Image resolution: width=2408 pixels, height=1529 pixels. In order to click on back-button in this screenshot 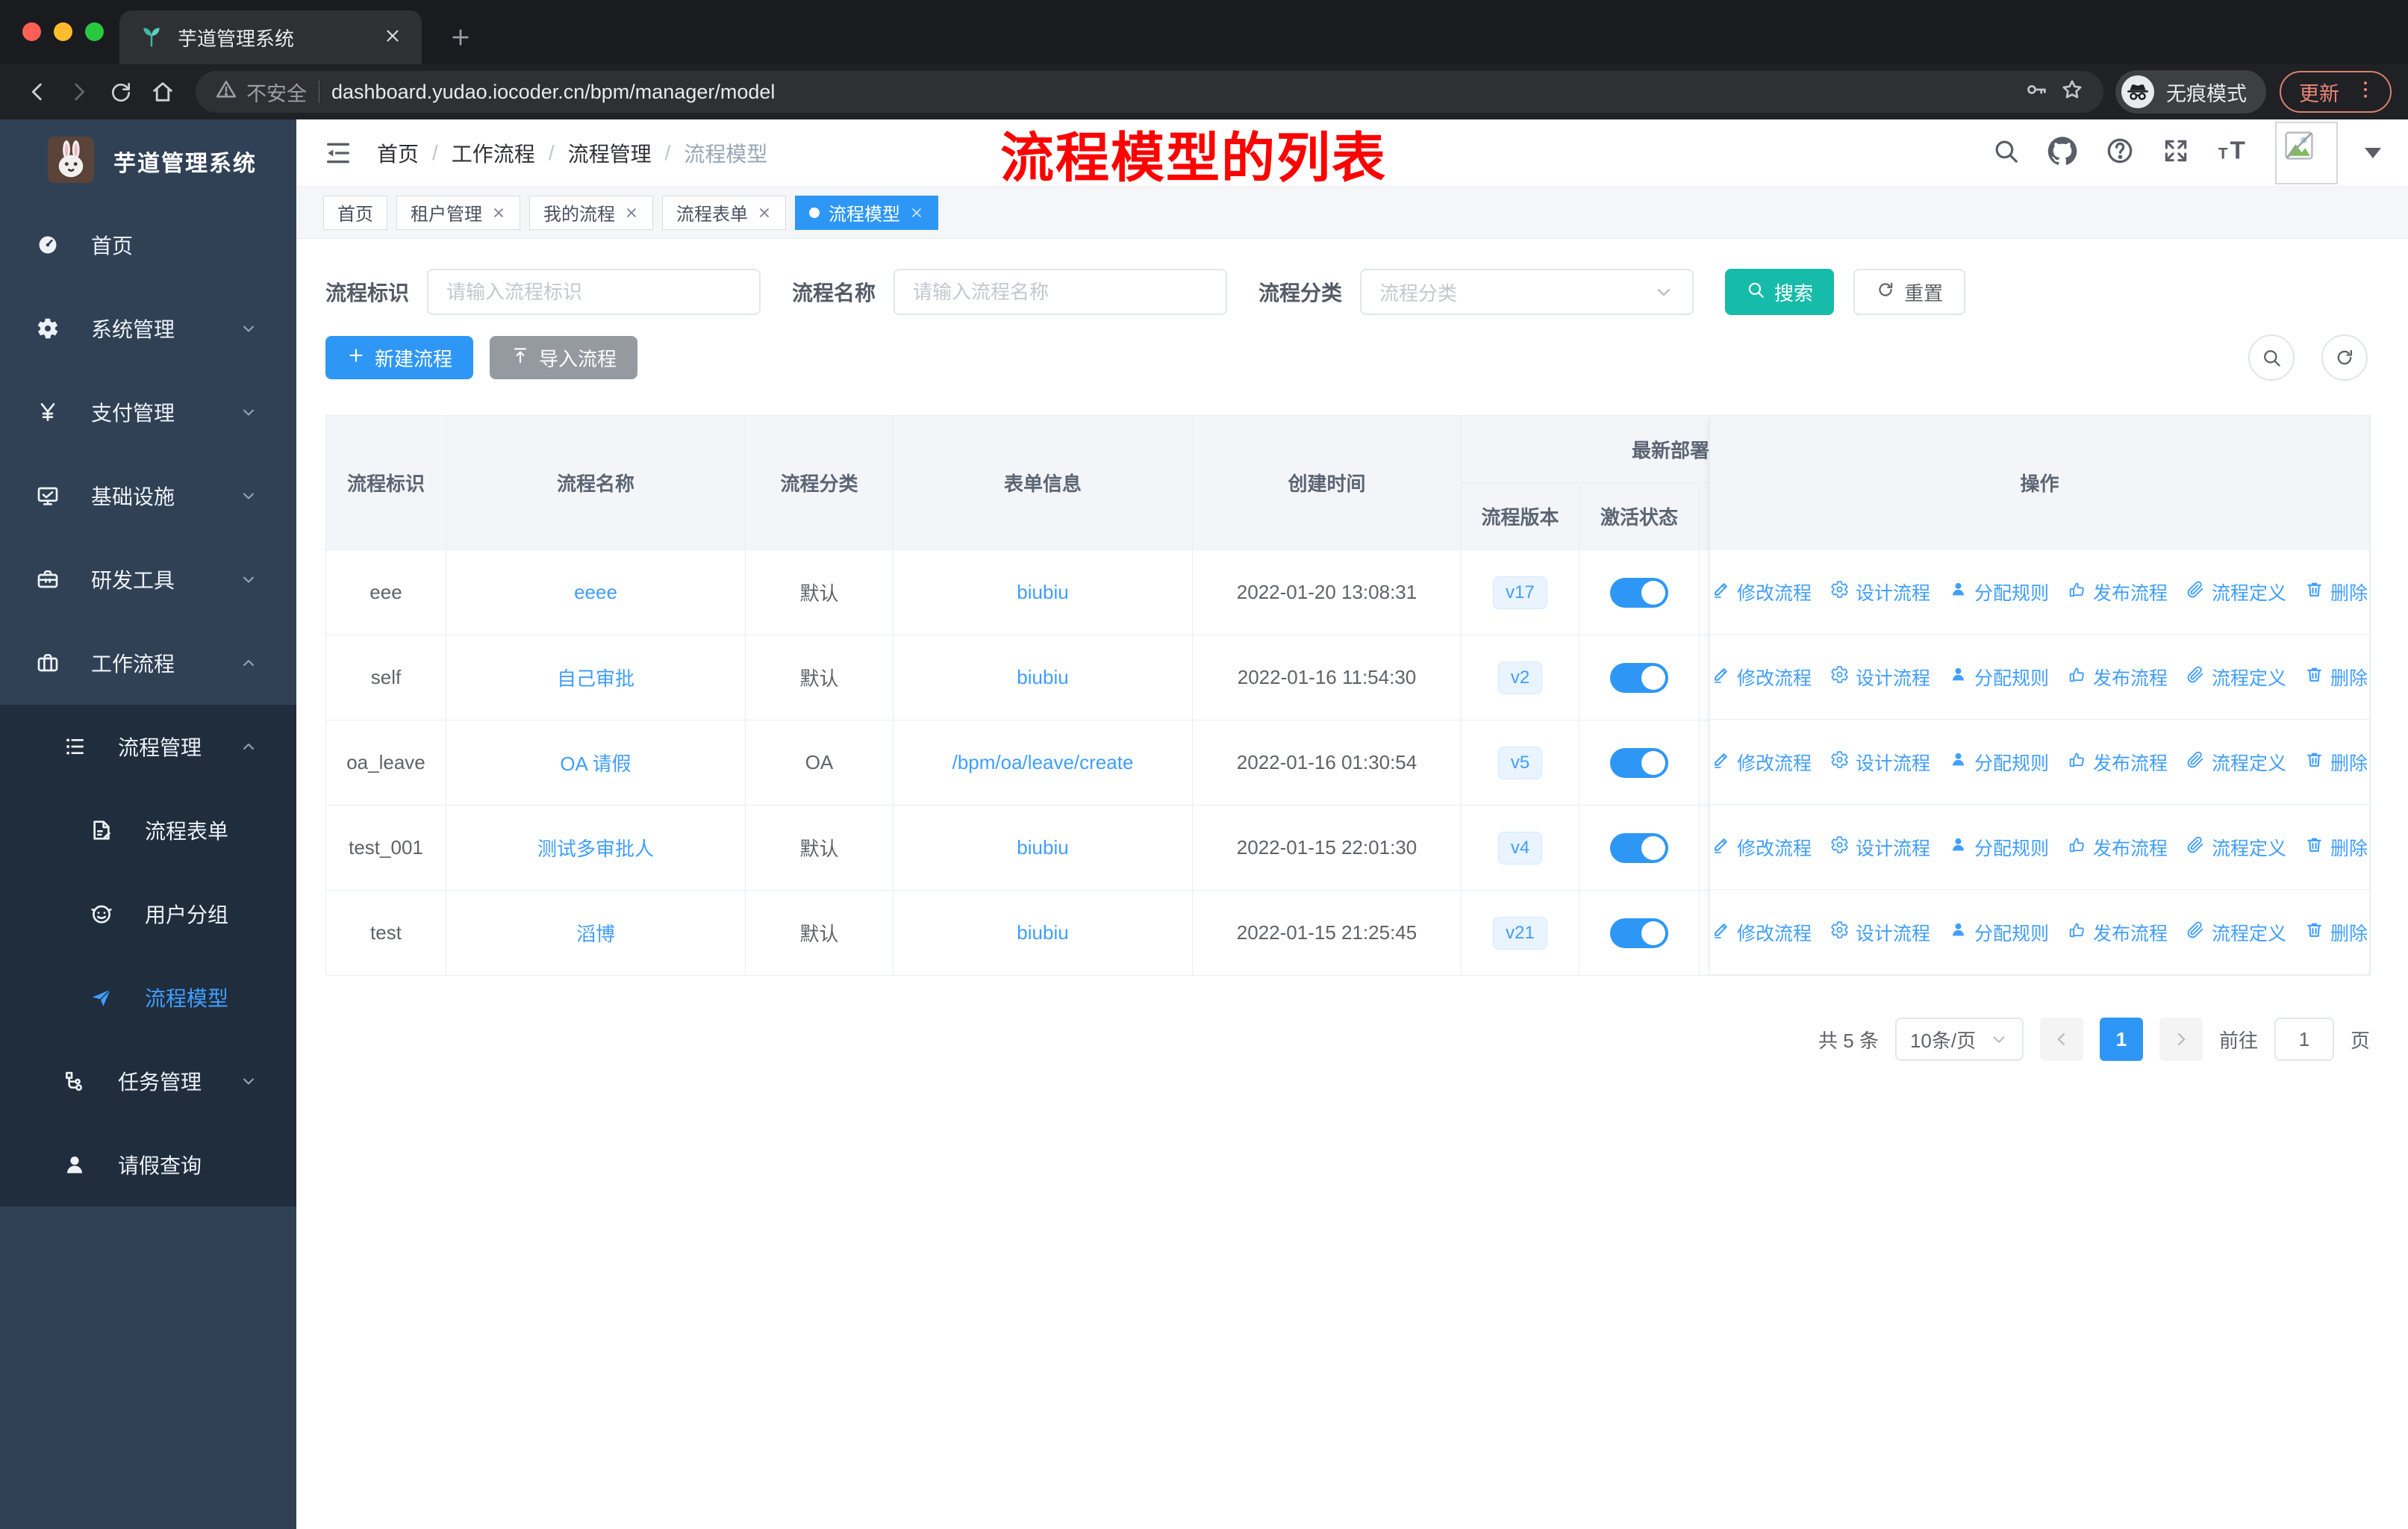, I will do `click(37, 92)`.